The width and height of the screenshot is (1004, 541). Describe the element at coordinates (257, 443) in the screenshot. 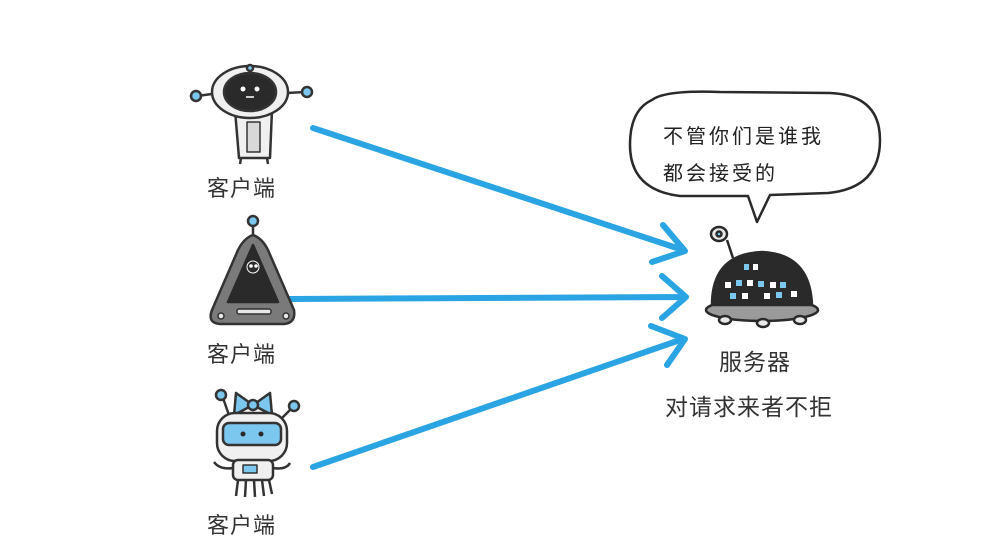

I see `bow-robot-icon` at that location.